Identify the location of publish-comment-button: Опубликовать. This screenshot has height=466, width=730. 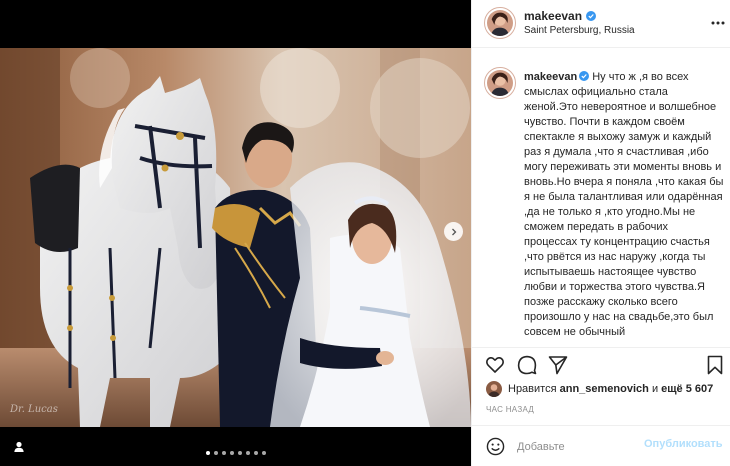
(683, 444).